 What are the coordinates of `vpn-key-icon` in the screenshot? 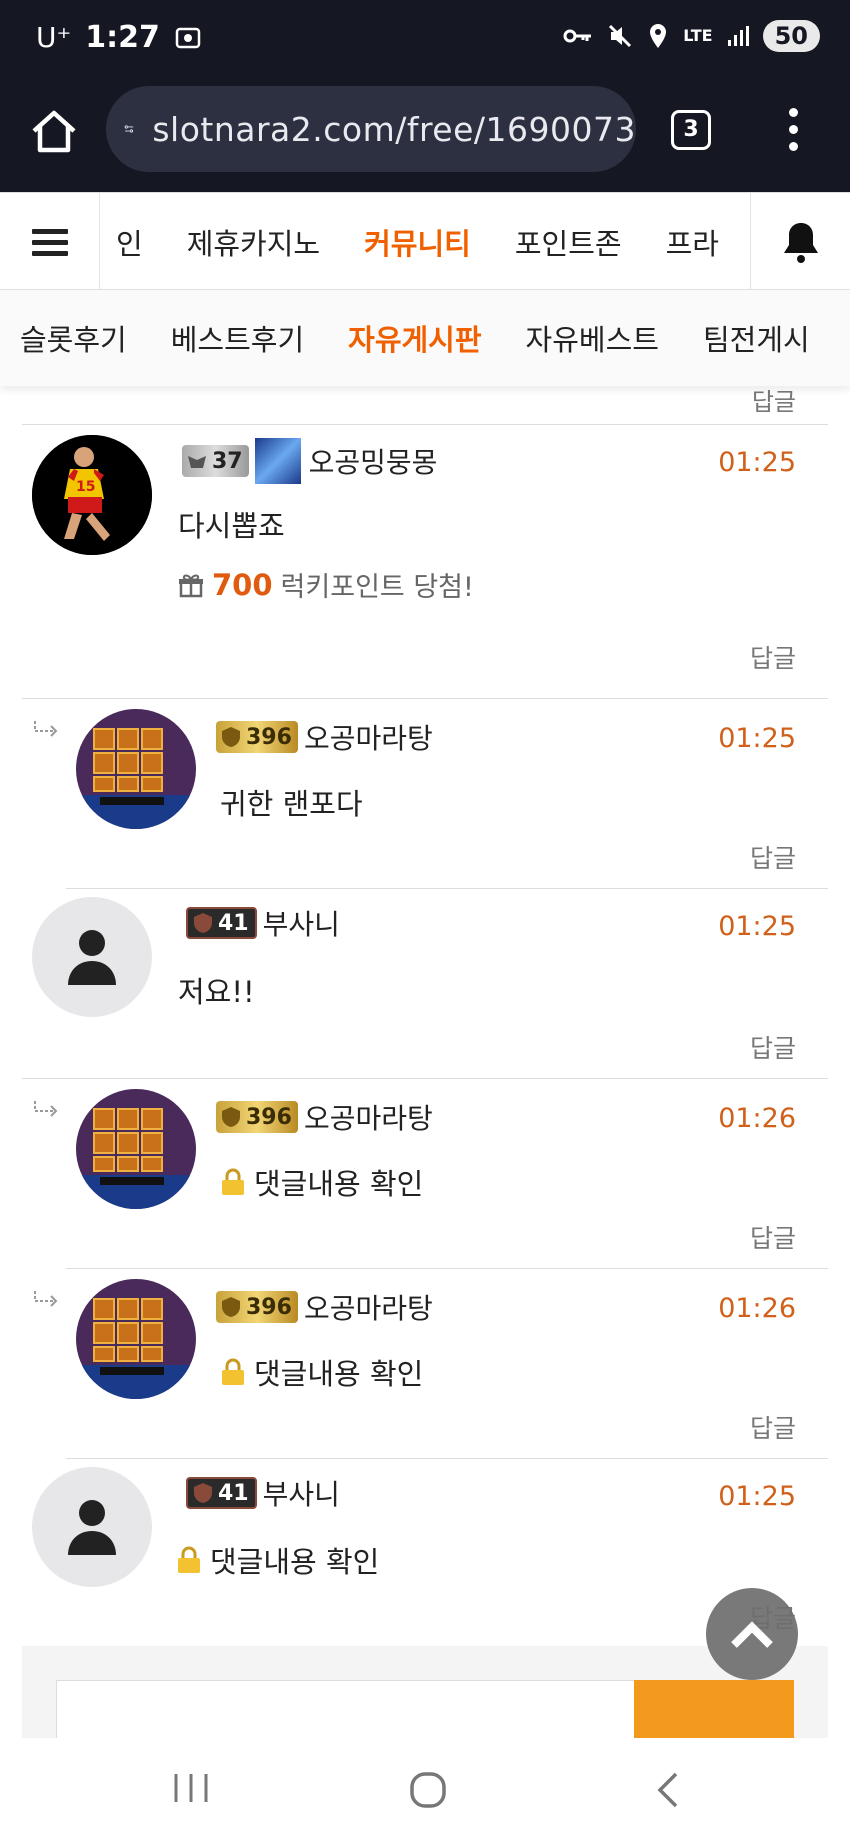 It's located at (577, 36).